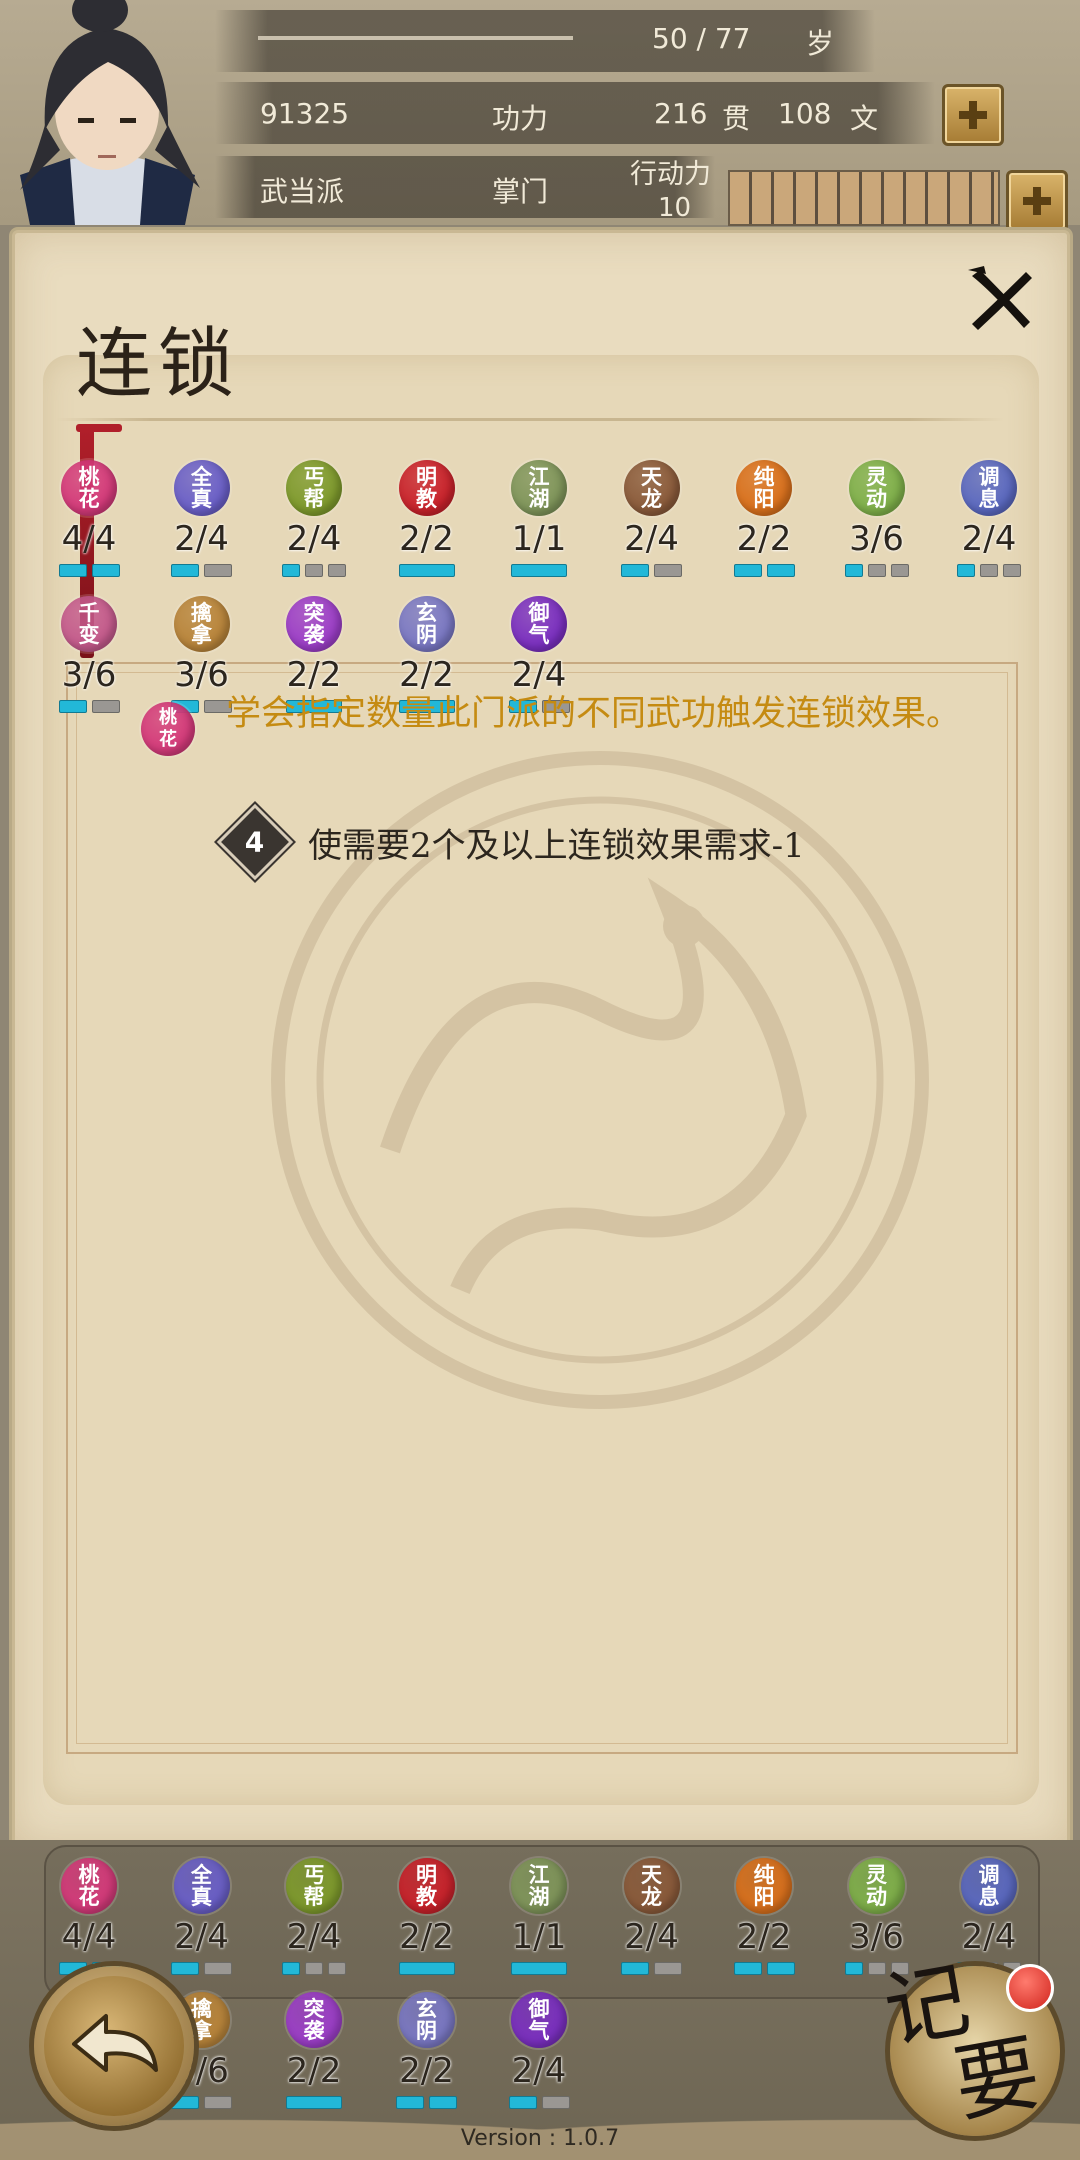 The width and height of the screenshot is (1080, 2160). I want to click on sect-name: 明教, so click(426, 1885).